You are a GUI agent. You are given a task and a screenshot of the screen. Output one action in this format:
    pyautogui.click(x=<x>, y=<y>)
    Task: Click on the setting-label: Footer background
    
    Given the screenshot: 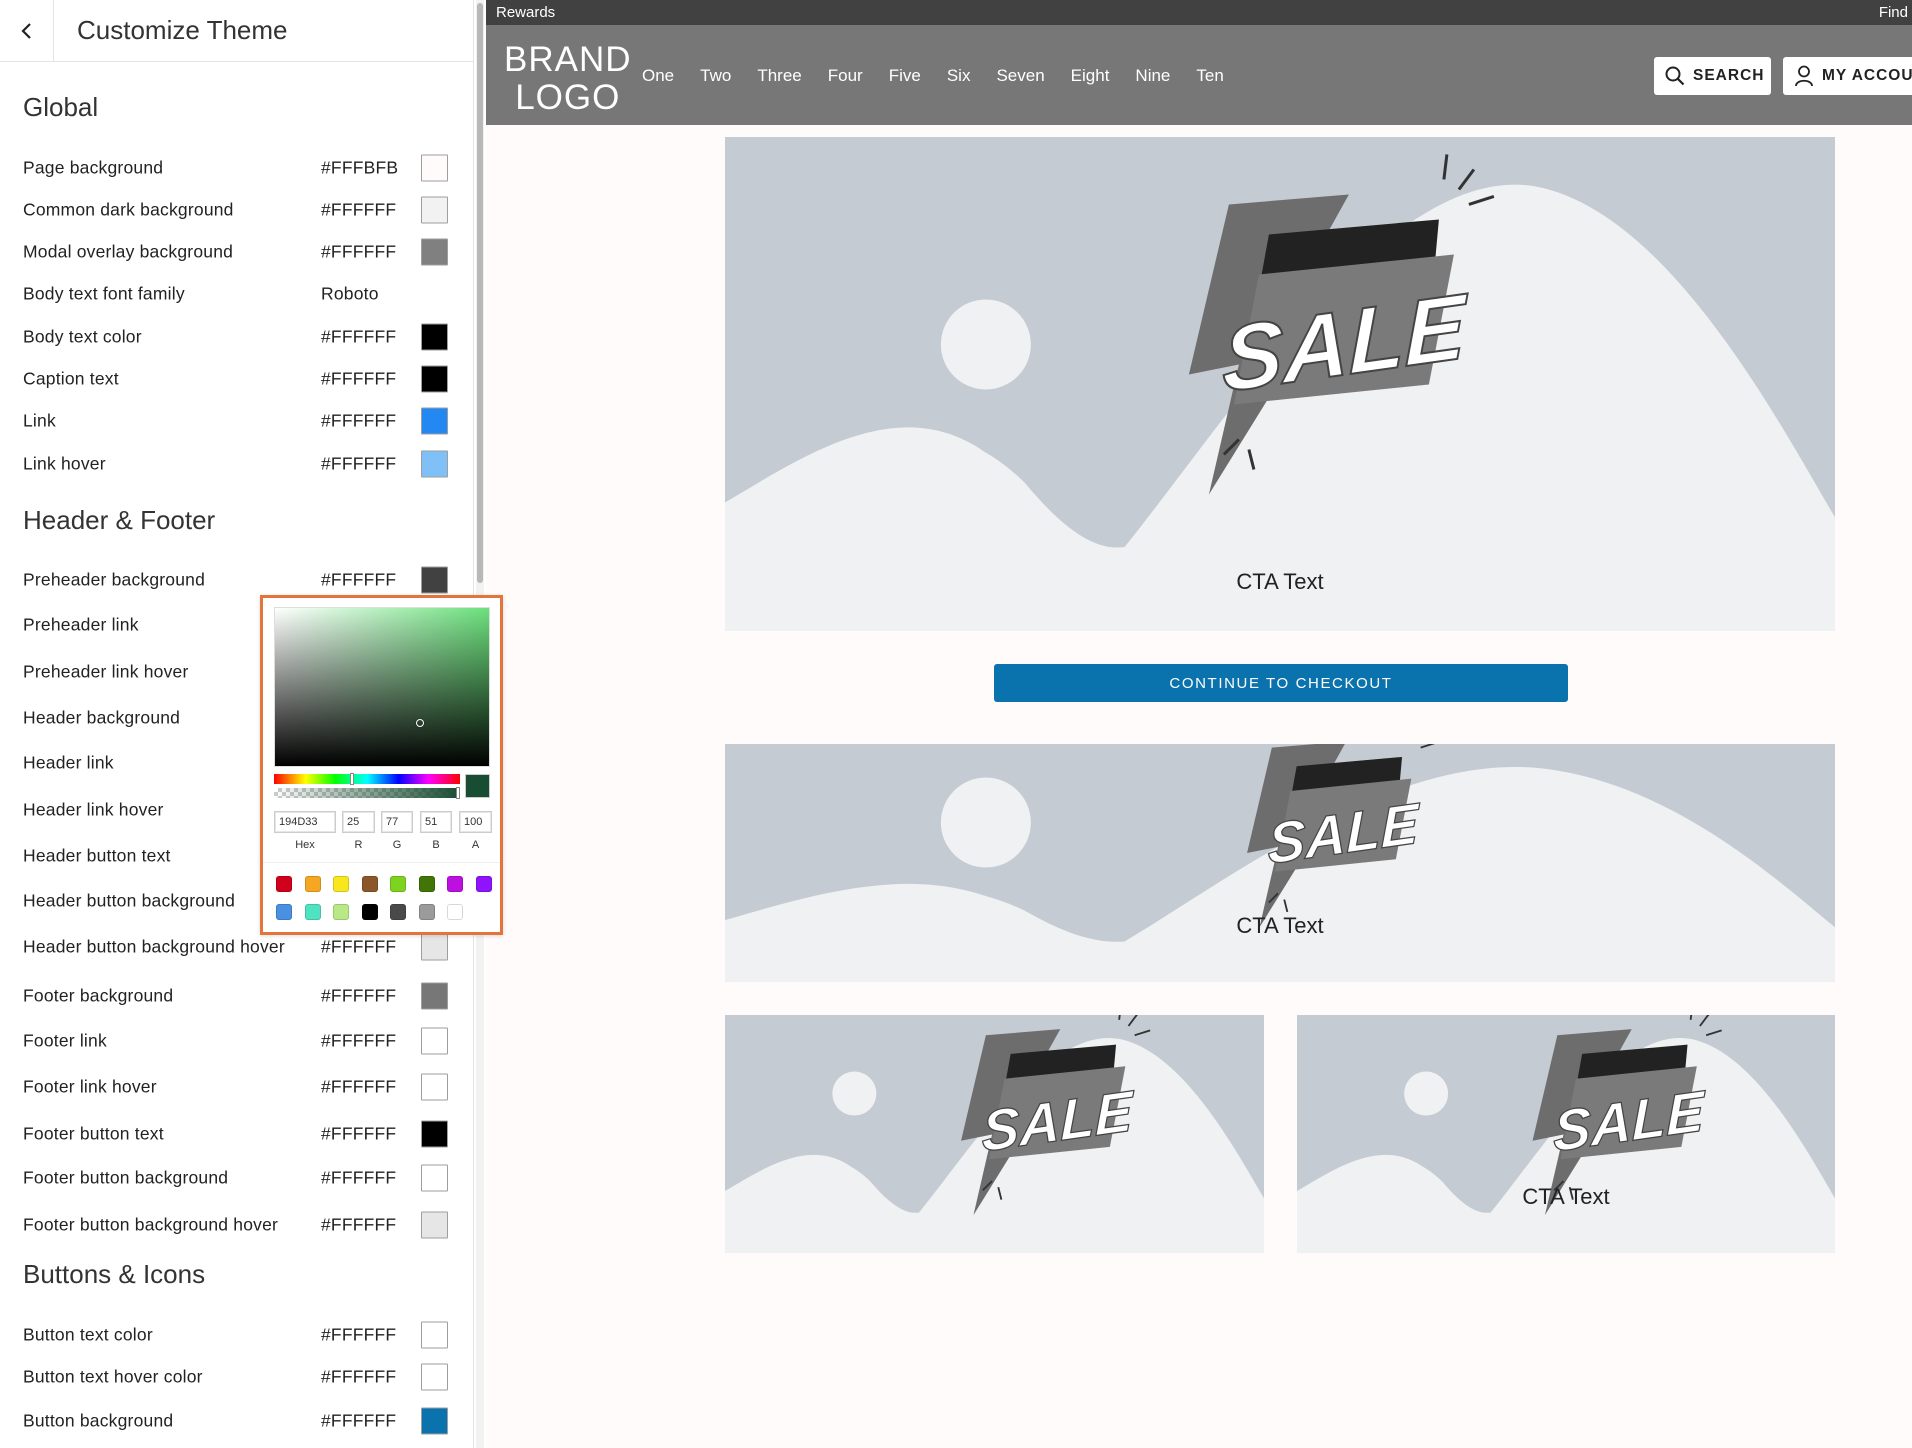 What is the action you would take?
    pyautogui.click(x=98, y=995)
    